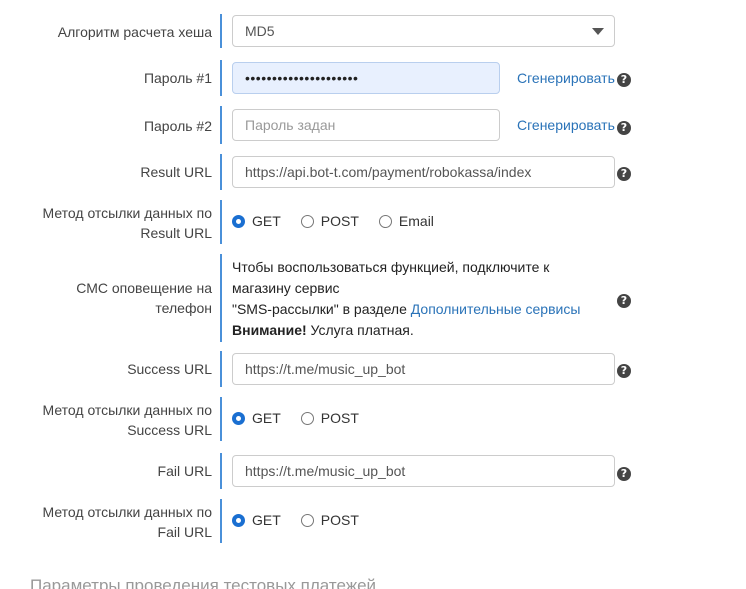 This screenshot has height=589, width=746. I want to click on fail-method-radio-group: GET POST, so click(305, 520).